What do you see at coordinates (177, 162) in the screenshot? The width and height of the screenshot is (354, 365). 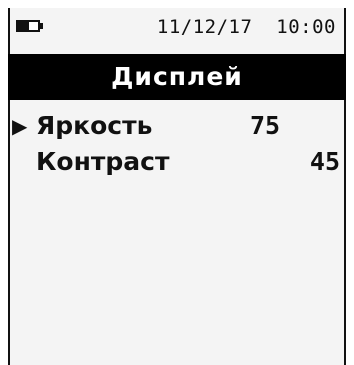 I see `menu-item-contrast: Контраст 45` at bounding box center [177, 162].